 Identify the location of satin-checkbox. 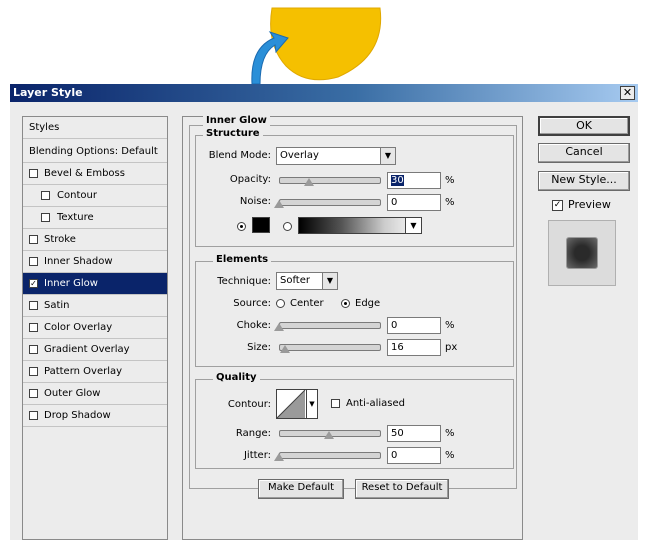
(33, 305).